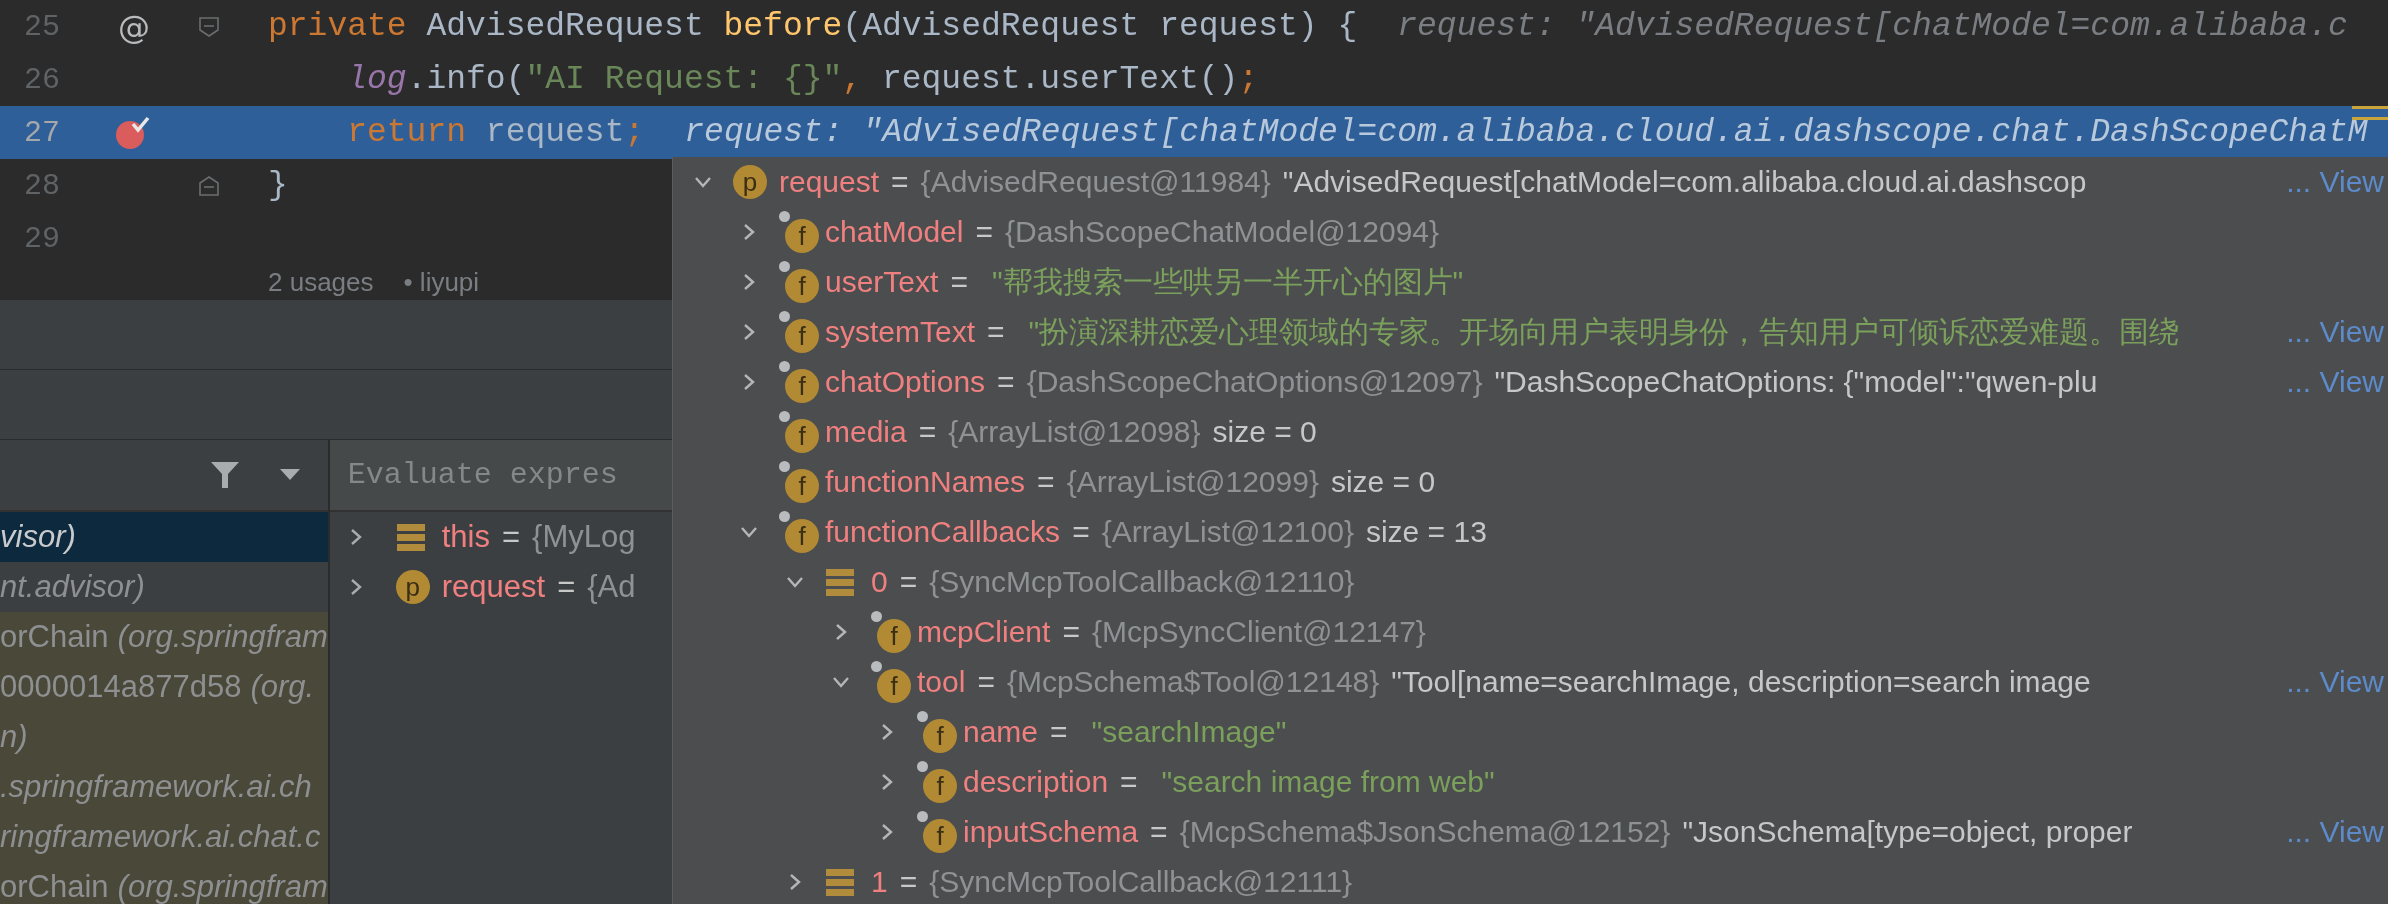 The height and width of the screenshot is (904, 2388). I want to click on variable-value: {Ad, so click(611, 587).